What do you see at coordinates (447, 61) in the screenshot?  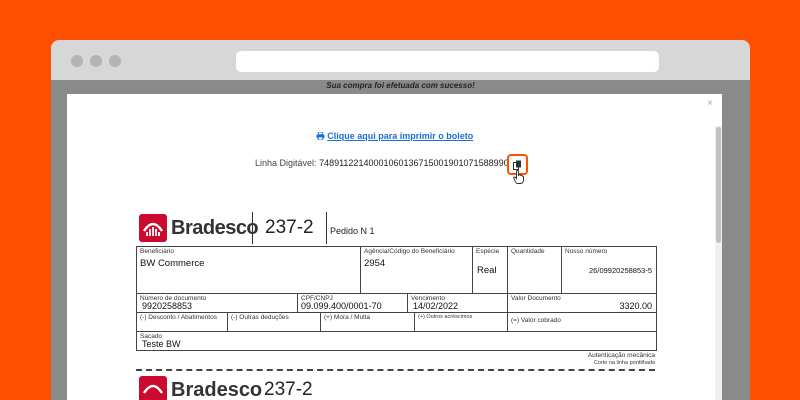 I see `address-bar` at bounding box center [447, 61].